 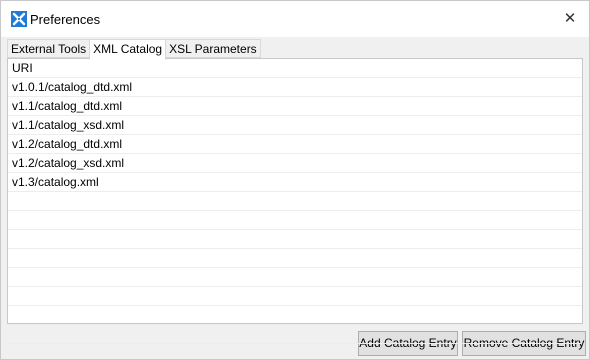 I want to click on tab-external-tools: External Tools, so click(x=49, y=48).